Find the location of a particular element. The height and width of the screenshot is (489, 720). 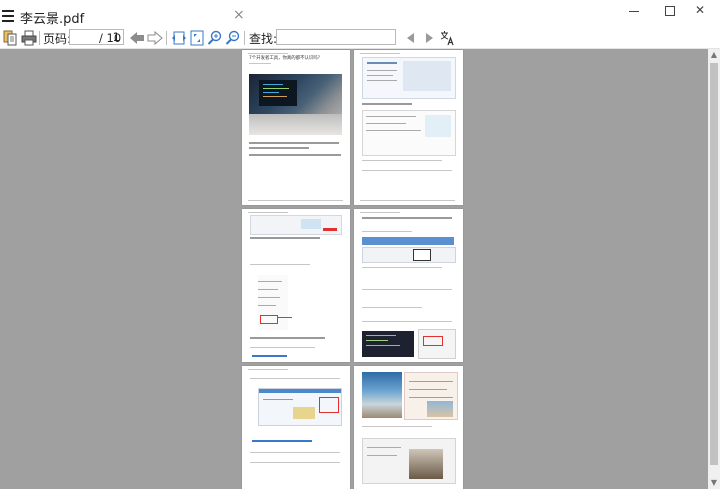

next-page-button is located at coordinates (155, 38).